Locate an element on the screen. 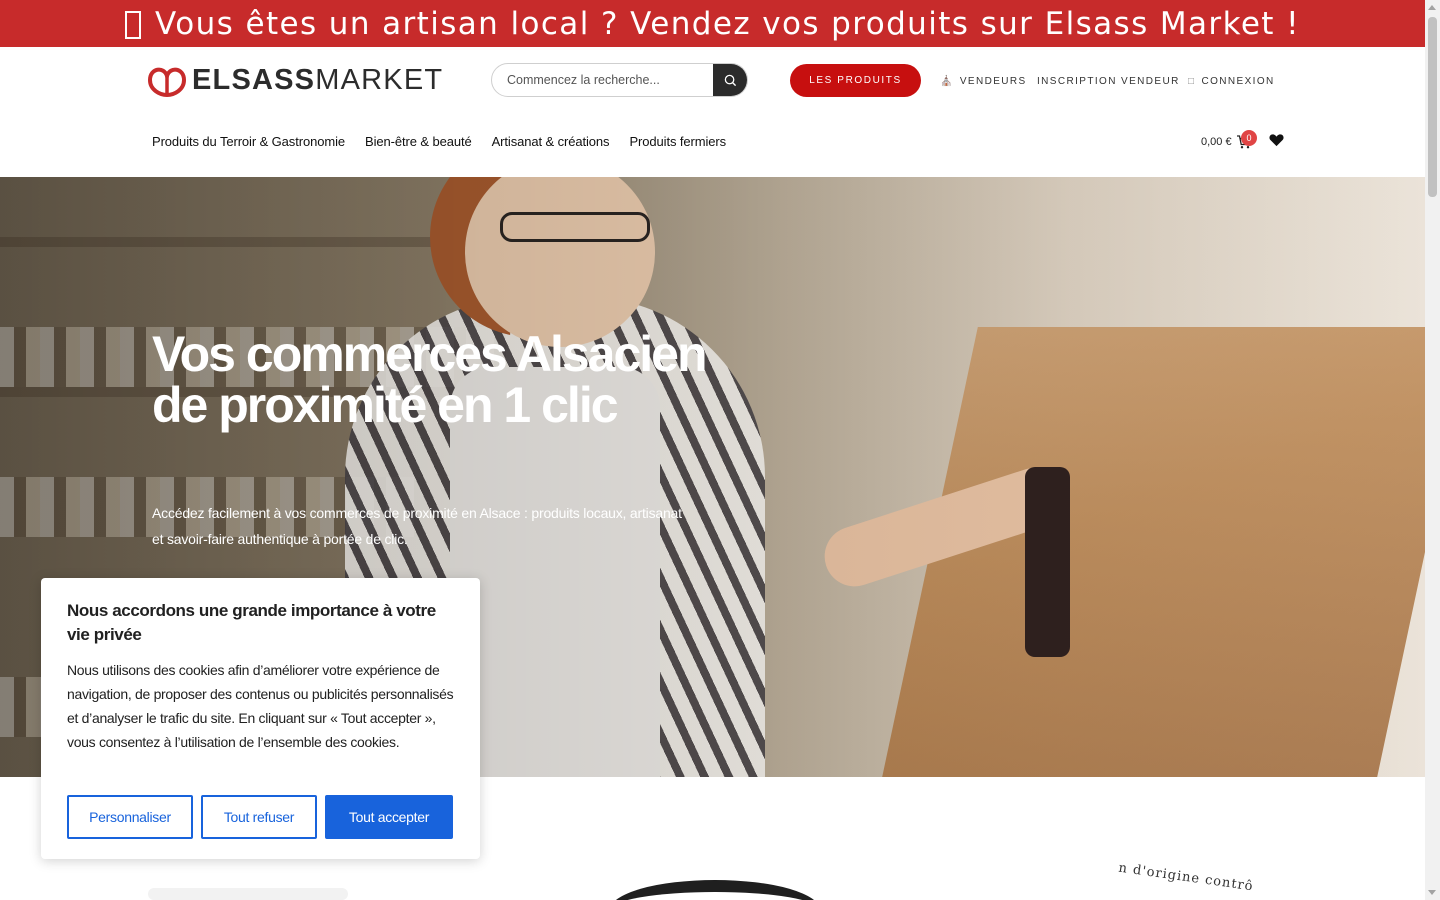 The height and width of the screenshot is (900, 1440). login-link-label: CONNEXION is located at coordinates (1238, 81).